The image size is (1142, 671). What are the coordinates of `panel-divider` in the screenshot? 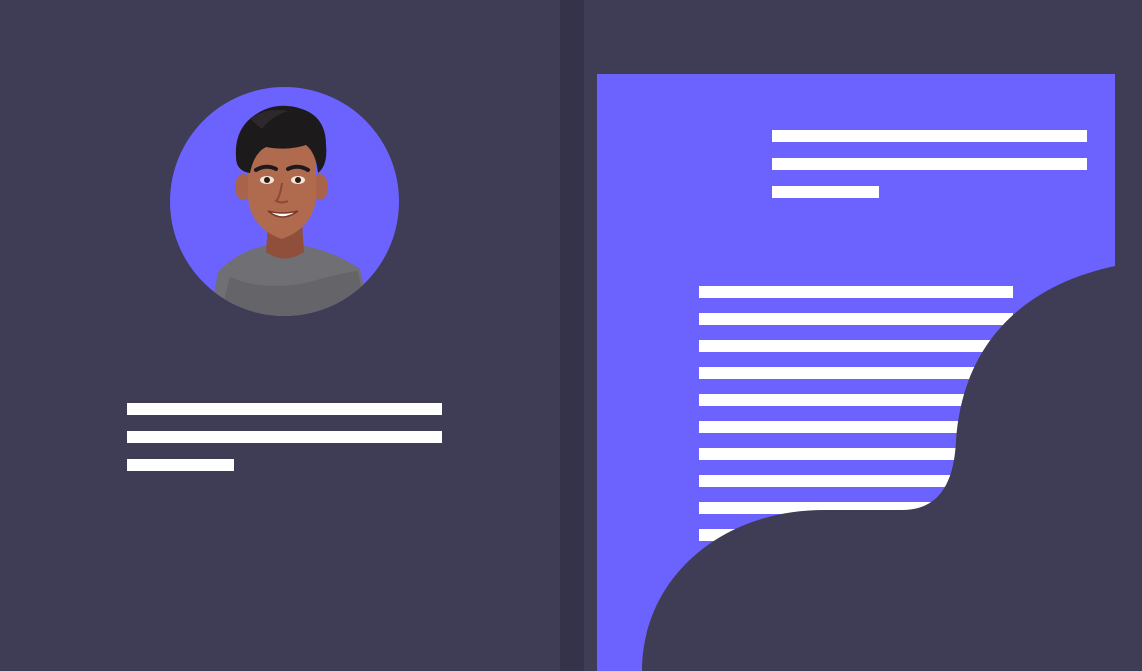 It's located at (572, 335).